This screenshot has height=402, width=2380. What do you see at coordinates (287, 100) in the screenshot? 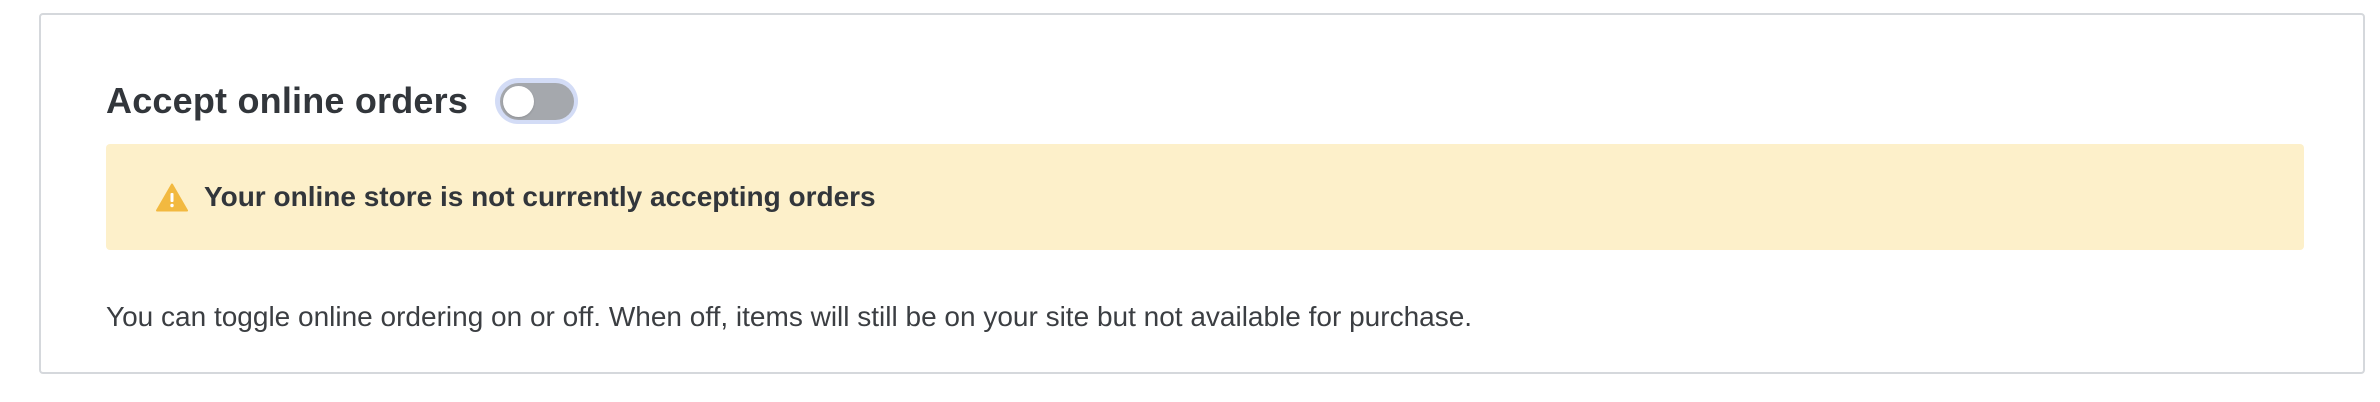
I see `settings-title: Accept online orders` at bounding box center [287, 100].